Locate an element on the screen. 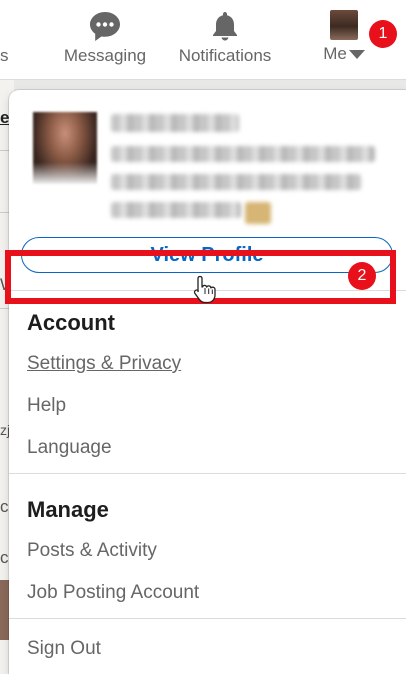  language-link: Language is located at coordinates (69, 448).